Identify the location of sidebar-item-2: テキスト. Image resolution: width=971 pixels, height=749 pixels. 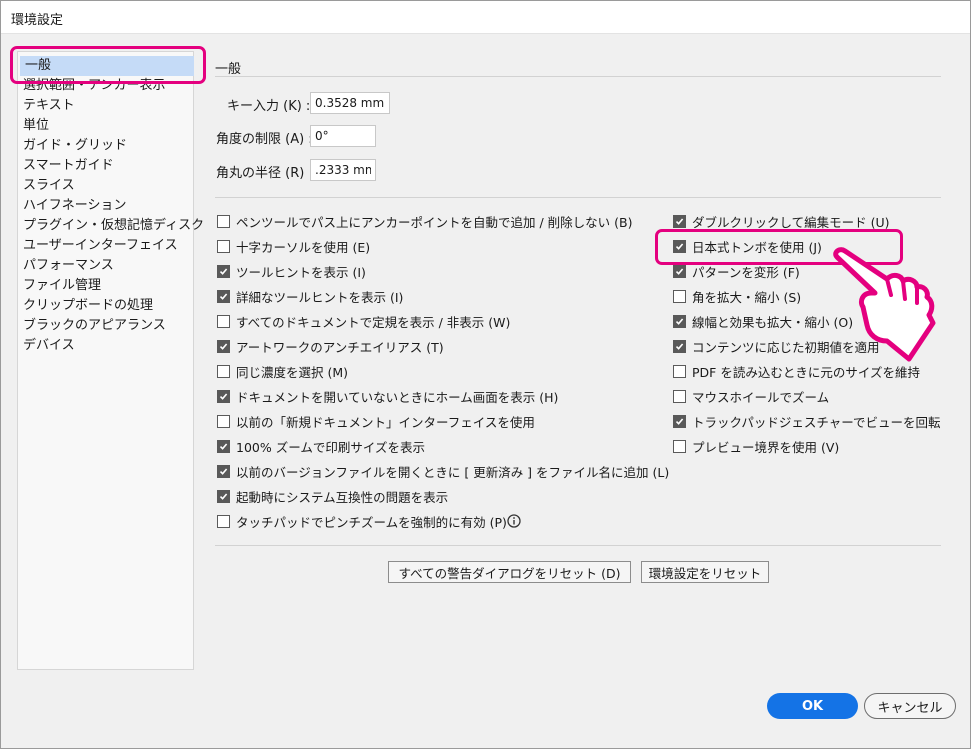
(105, 106).